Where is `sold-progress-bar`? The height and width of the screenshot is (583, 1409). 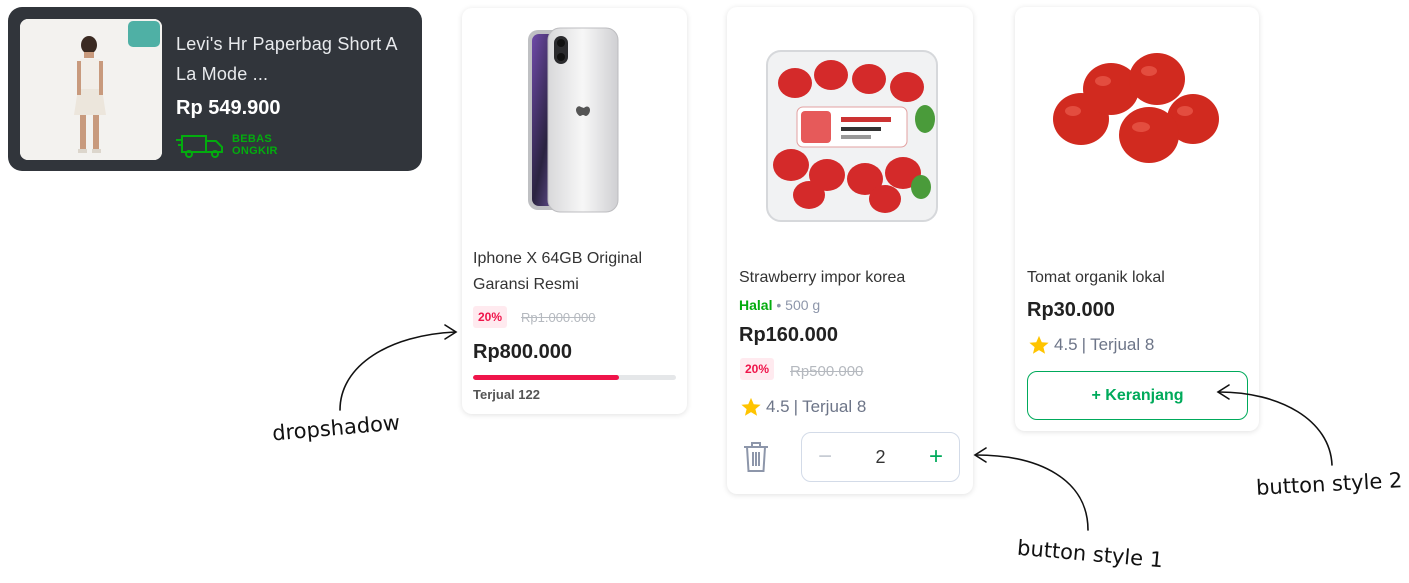
sold-progress-bar is located at coordinates (574, 377).